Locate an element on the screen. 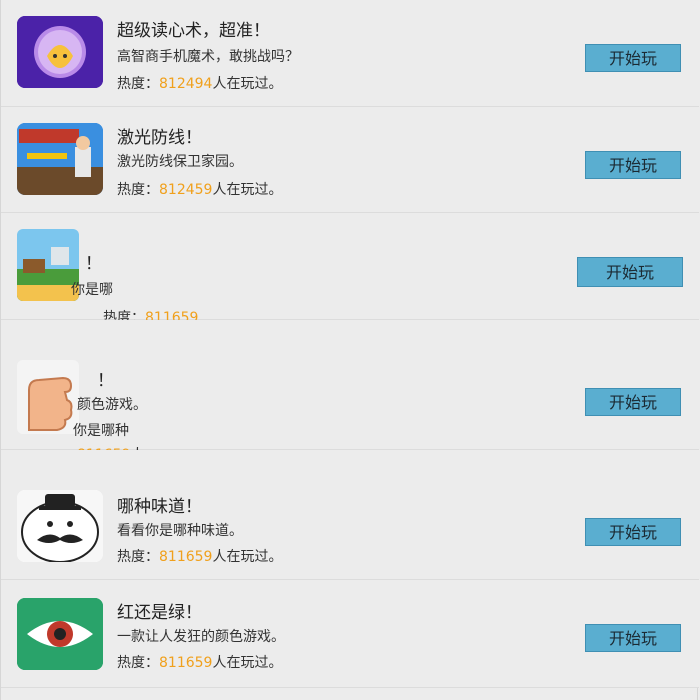 The height and width of the screenshot is (700, 700). item-title: 红还是绿！ is located at coordinates (159, 613).